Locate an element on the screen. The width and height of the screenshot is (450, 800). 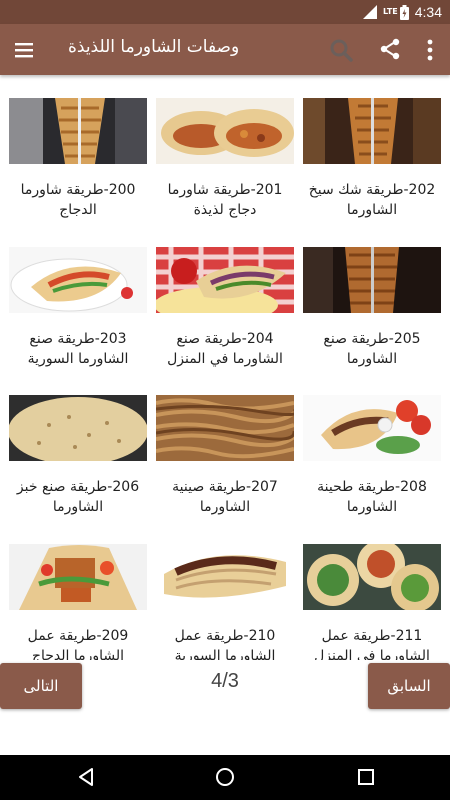
back-icon is located at coordinates (86, 777).